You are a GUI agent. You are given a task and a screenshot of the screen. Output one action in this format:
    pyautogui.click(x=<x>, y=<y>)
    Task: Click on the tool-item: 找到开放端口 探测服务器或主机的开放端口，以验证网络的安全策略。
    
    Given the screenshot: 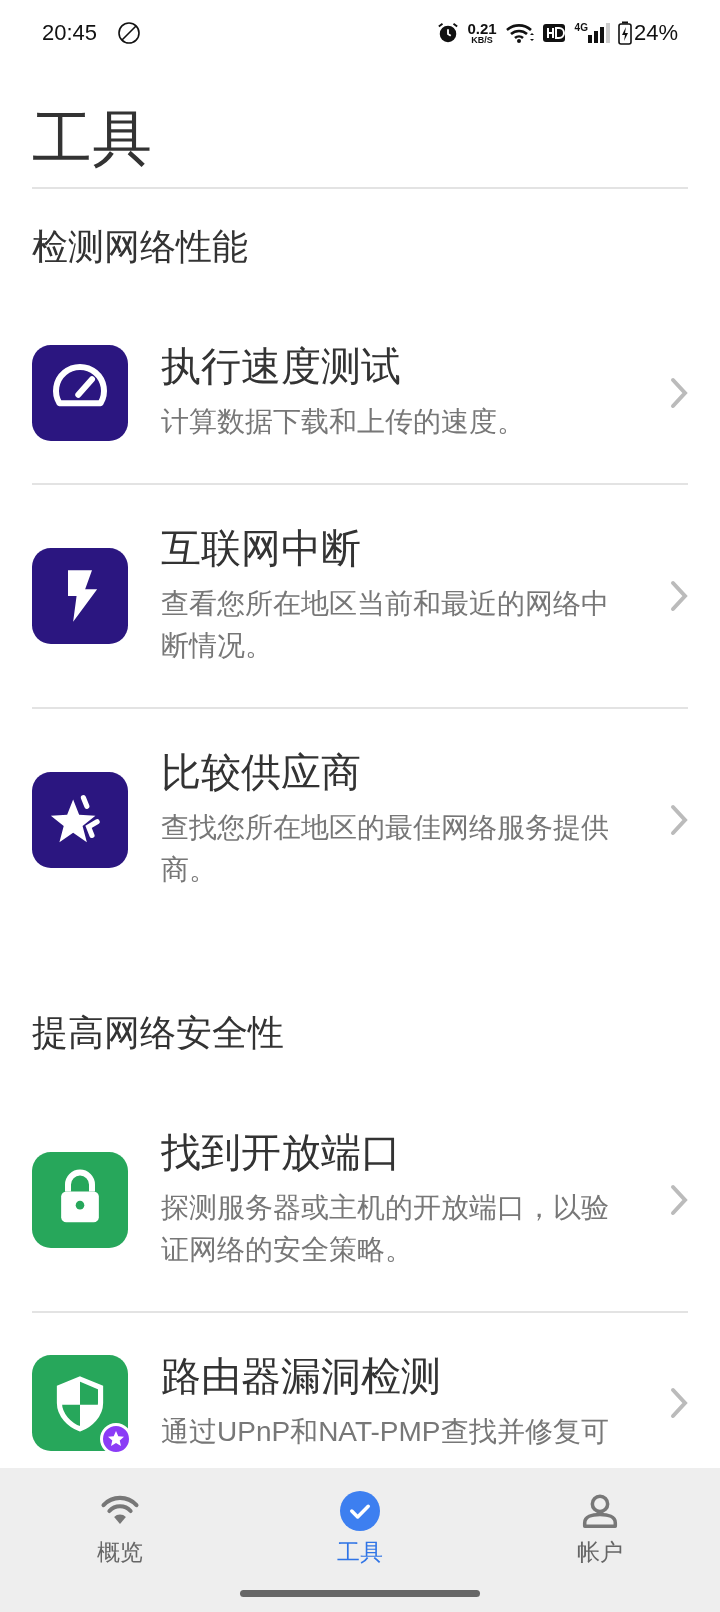 What is the action you would take?
    pyautogui.click(x=360, y=1200)
    